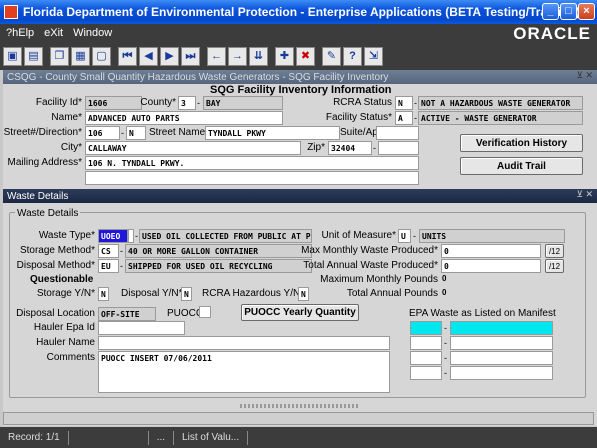  What do you see at coordinates (33, 56) in the screenshot?
I see `print-icon: ▤` at bounding box center [33, 56].